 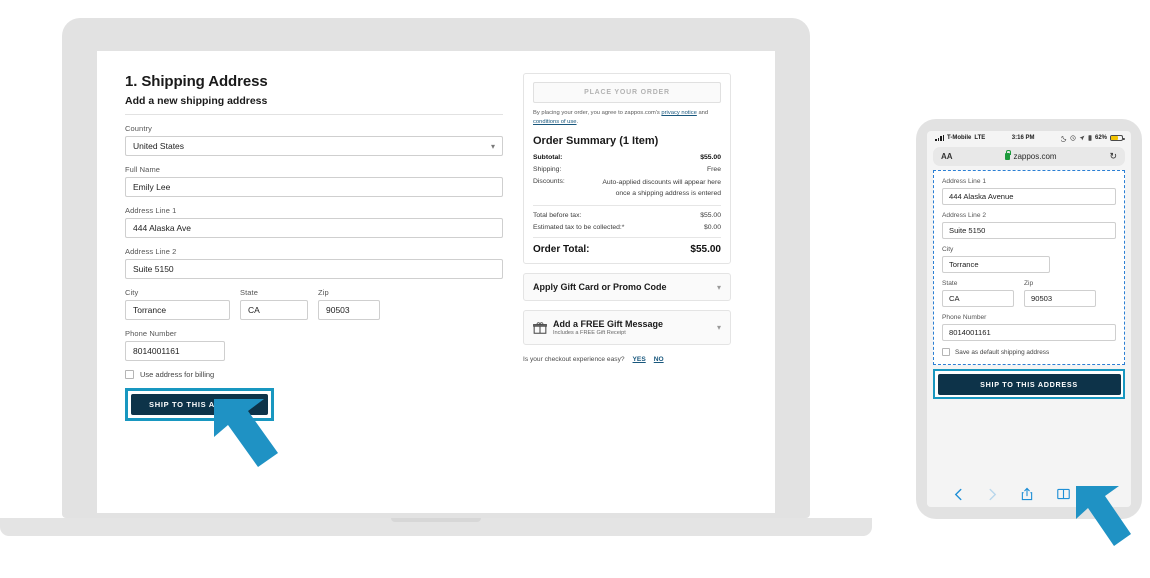 What do you see at coordinates (579, 228) in the screenshot?
I see `estimated-tax-label: Estimated tax to be collected:*` at bounding box center [579, 228].